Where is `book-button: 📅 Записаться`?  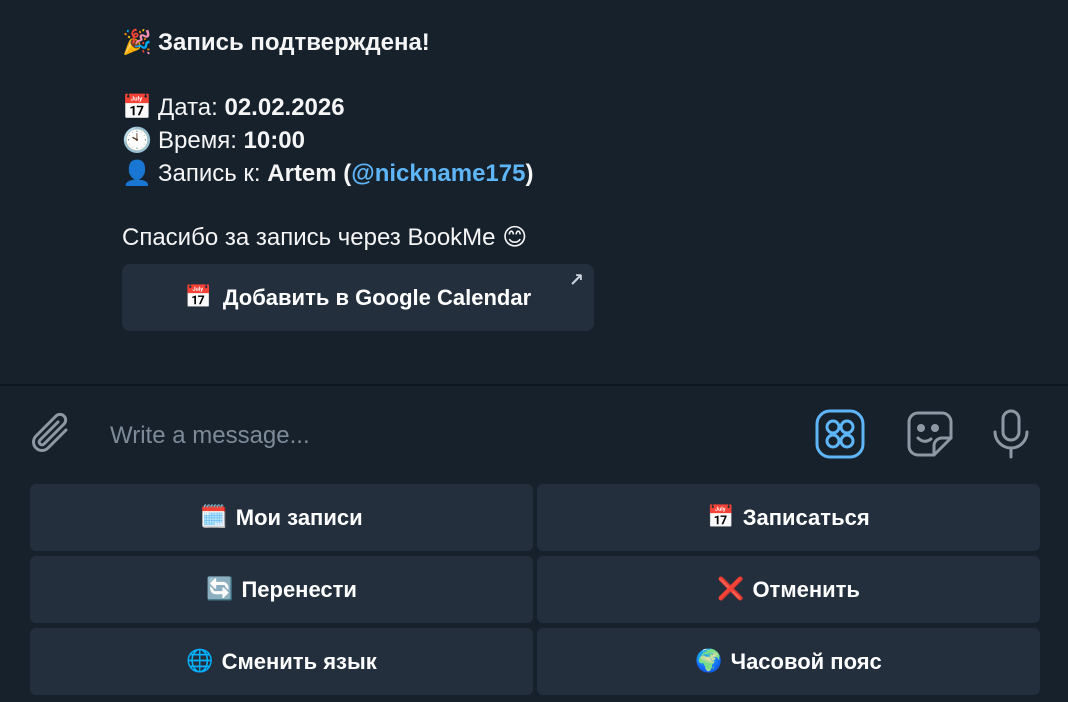
book-button: 📅 Записаться is located at coordinates (788, 517).